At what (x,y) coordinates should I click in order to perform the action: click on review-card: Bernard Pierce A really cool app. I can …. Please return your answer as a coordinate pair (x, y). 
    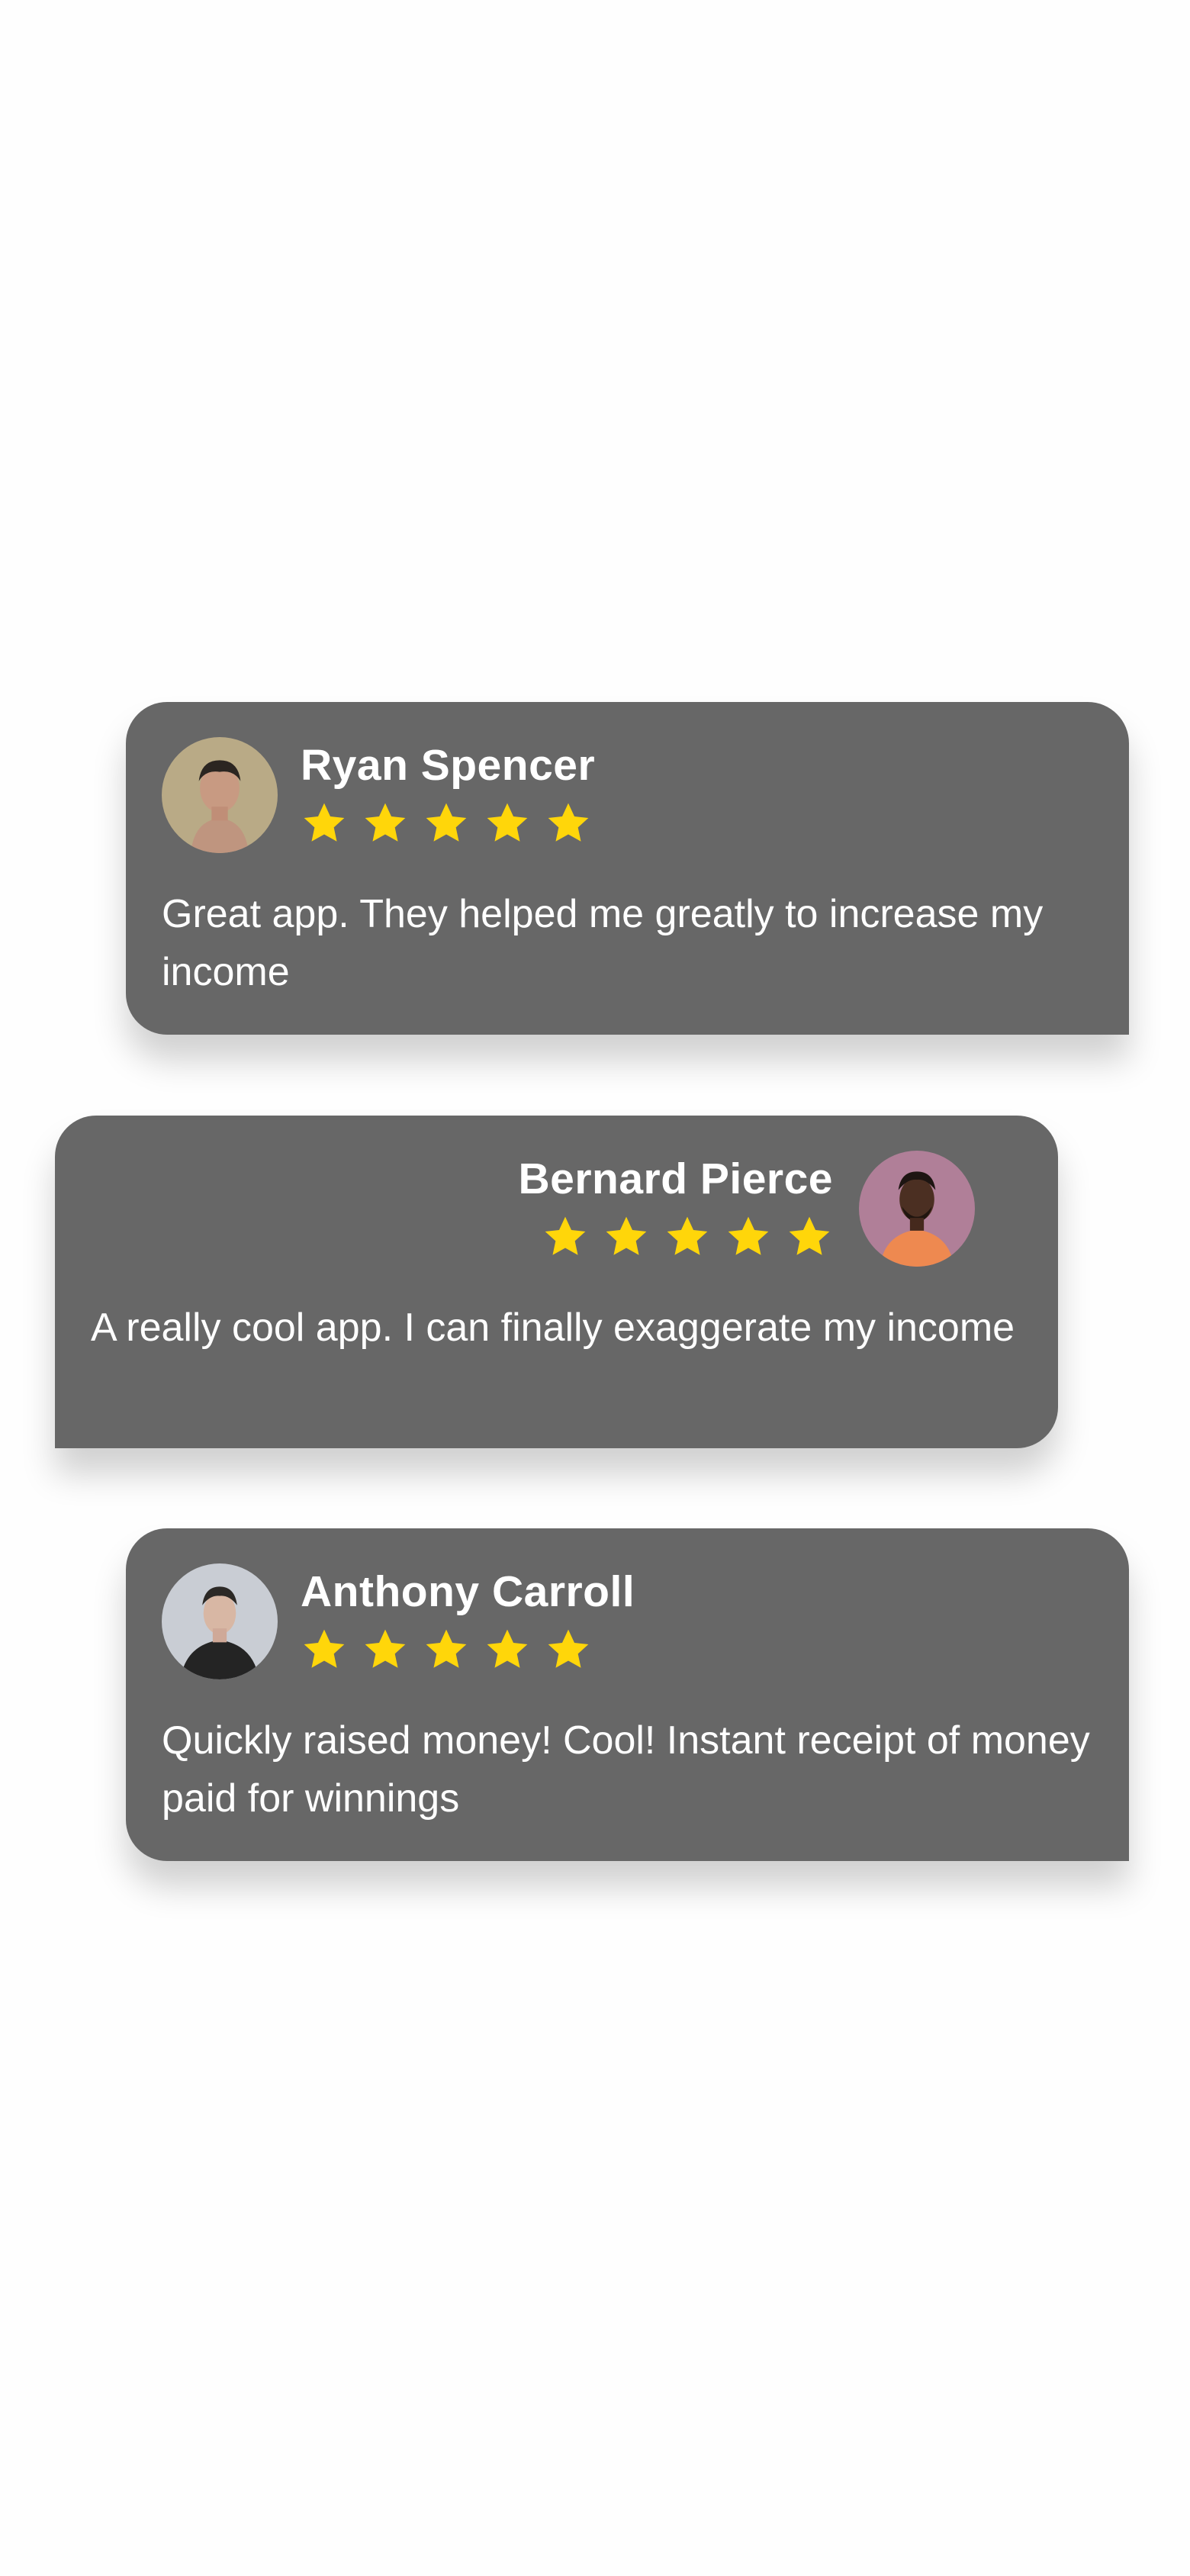
    Looking at the image, I should click on (556, 1282).